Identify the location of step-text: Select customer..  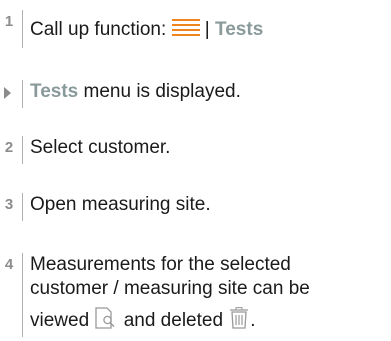
(100, 147).